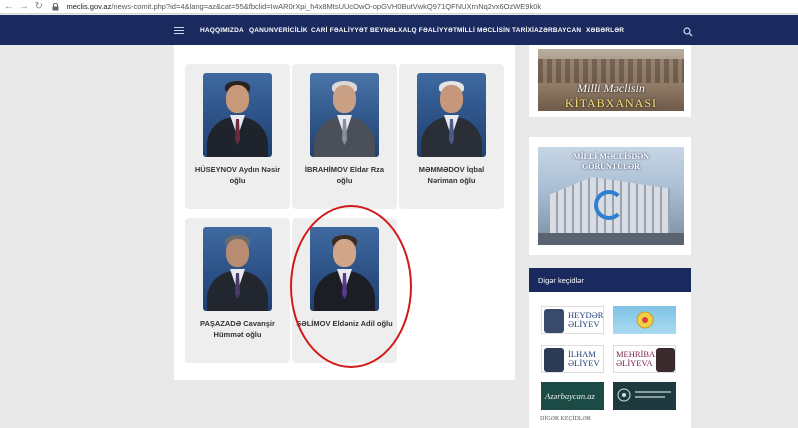  I want to click on gallery-banner: MİLLİ MƏCLİSDƏN GÖRÜNTÜLƏR, so click(610, 196).